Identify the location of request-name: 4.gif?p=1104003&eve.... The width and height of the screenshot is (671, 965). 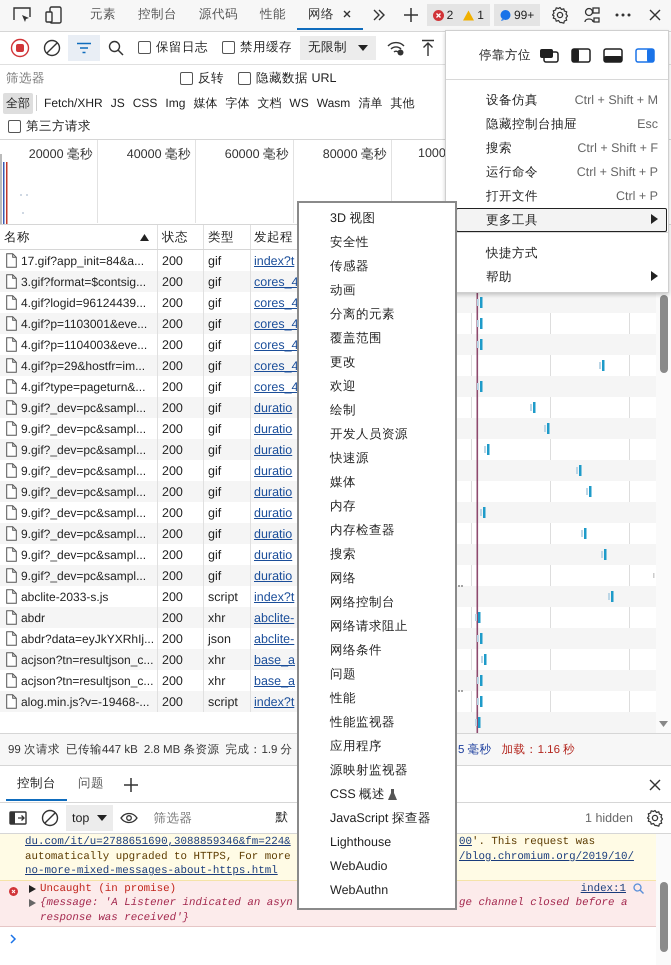
(84, 345).